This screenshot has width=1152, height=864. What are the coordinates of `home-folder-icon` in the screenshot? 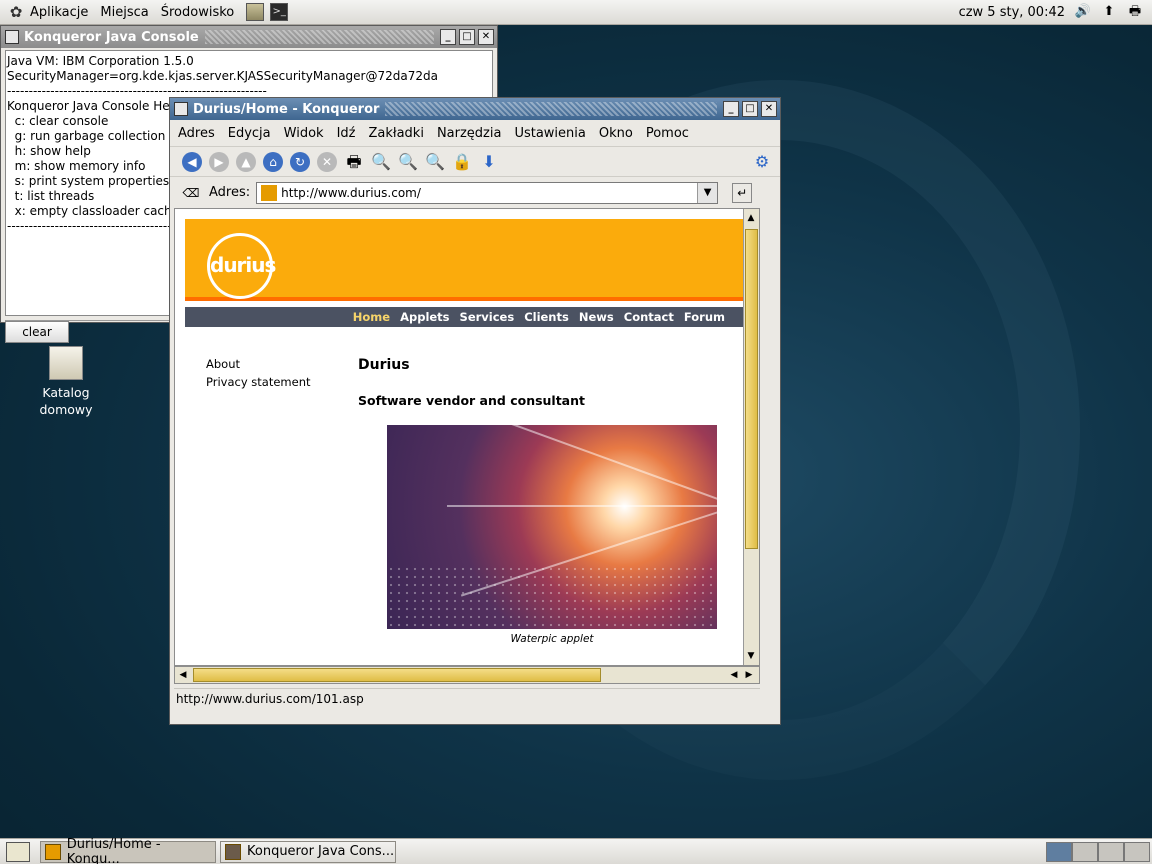 It's located at (66, 363).